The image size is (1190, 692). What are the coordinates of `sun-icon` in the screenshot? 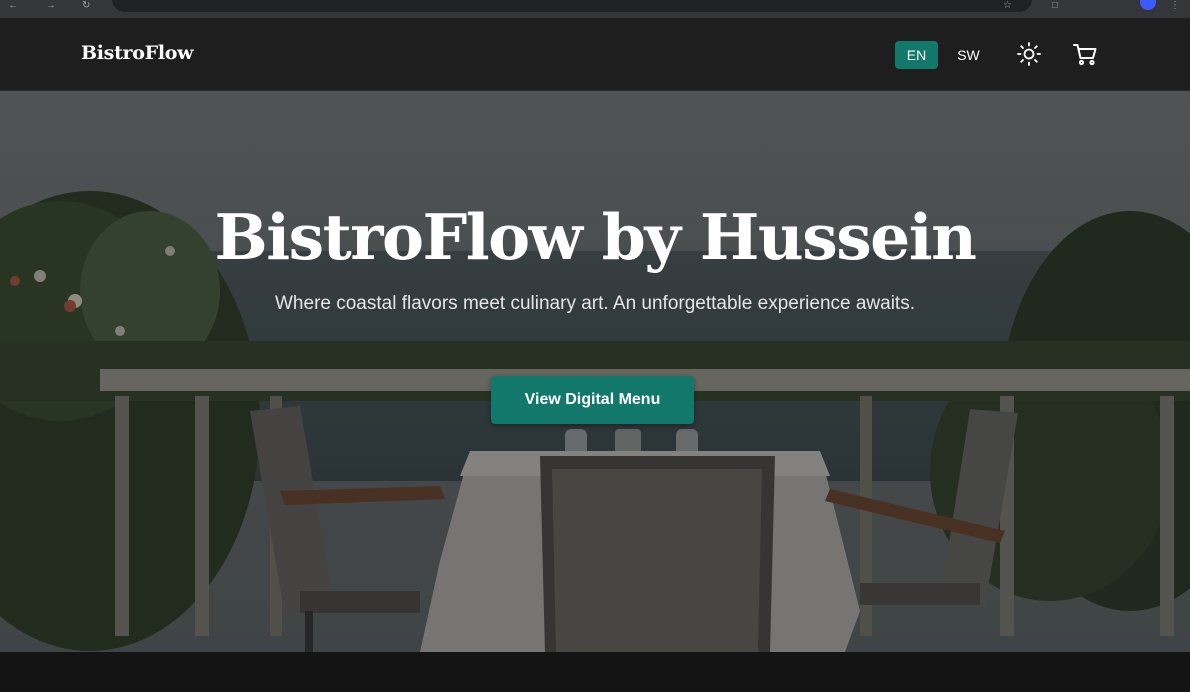 It's located at (1029, 54).